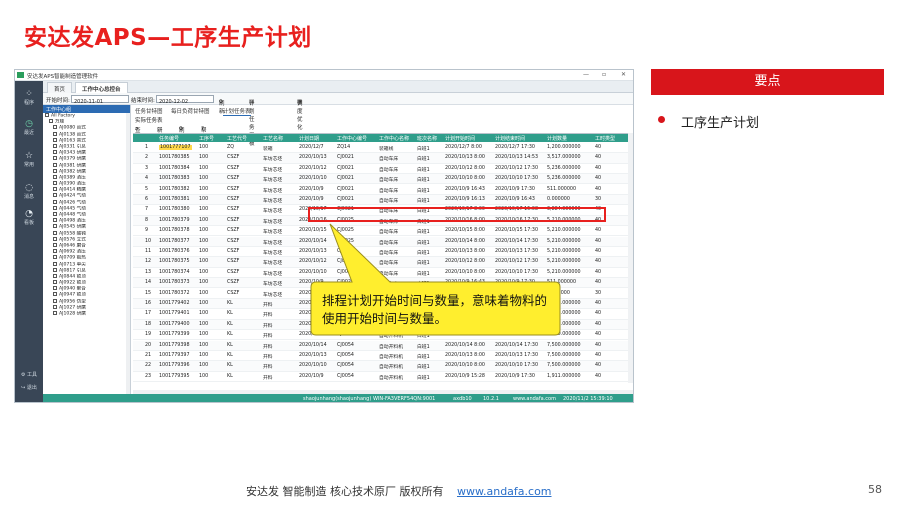  What do you see at coordinates (309, 138) in the screenshot?
I see `column-header: 计划日期` at bounding box center [309, 138].